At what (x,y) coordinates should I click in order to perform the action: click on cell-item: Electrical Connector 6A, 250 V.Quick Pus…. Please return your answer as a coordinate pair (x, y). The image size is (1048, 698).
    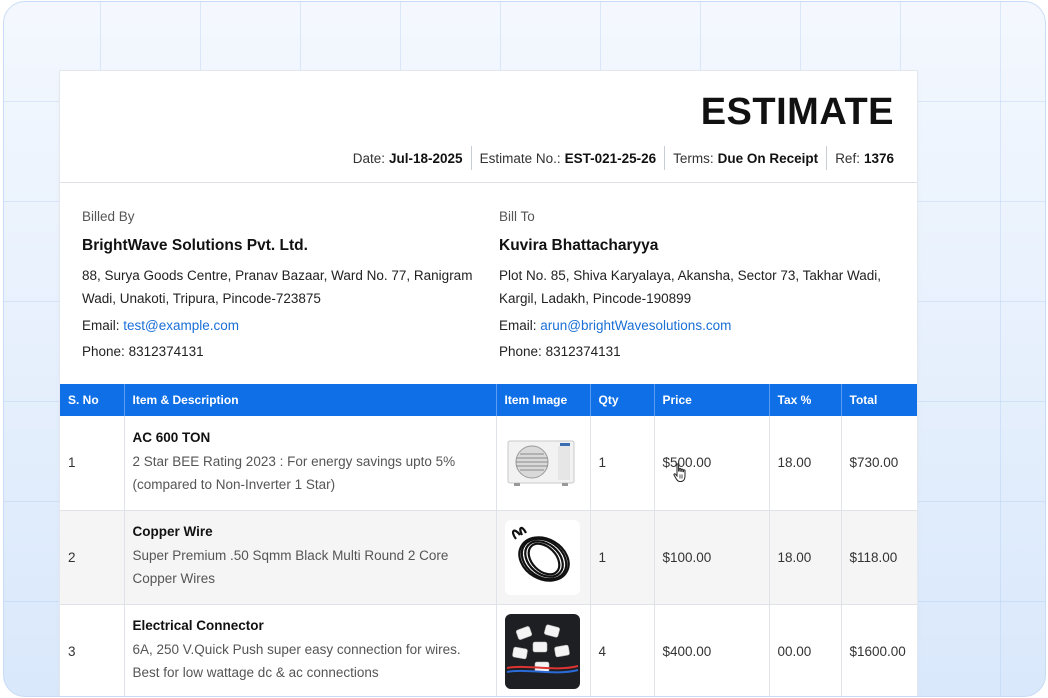
    Looking at the image, I should click on (310, 650).